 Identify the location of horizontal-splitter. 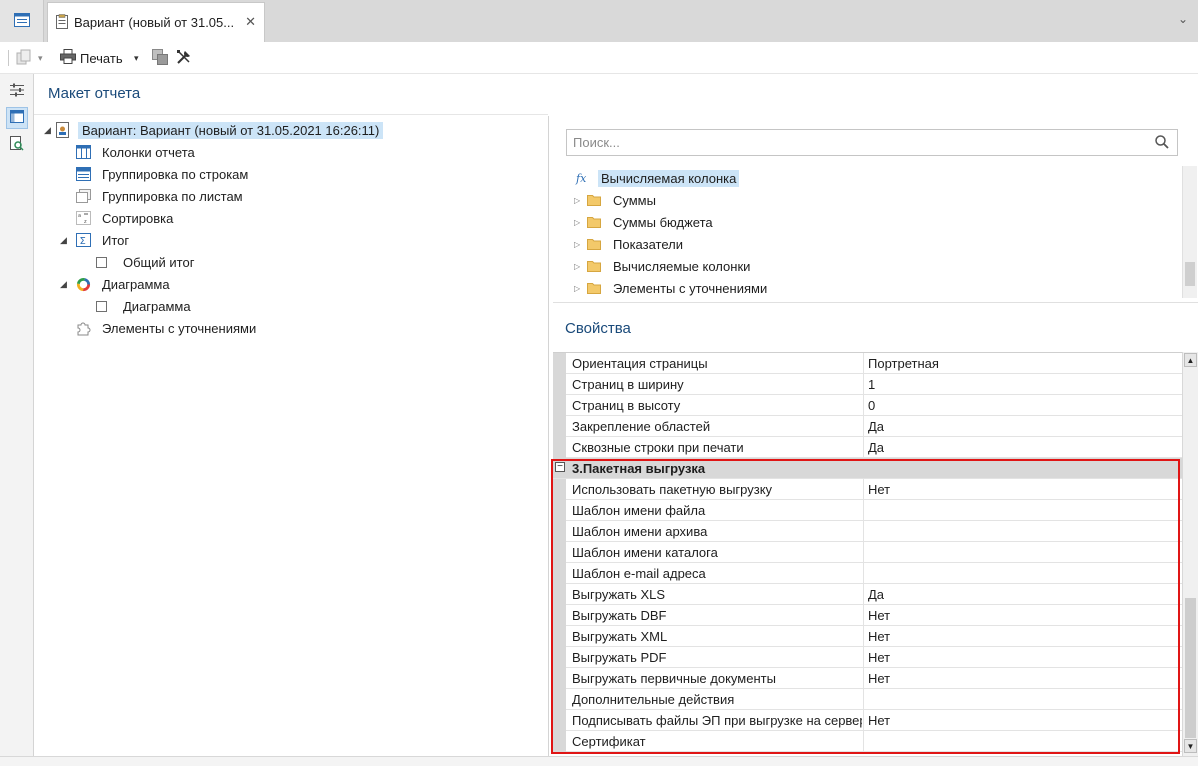
(875, 302).